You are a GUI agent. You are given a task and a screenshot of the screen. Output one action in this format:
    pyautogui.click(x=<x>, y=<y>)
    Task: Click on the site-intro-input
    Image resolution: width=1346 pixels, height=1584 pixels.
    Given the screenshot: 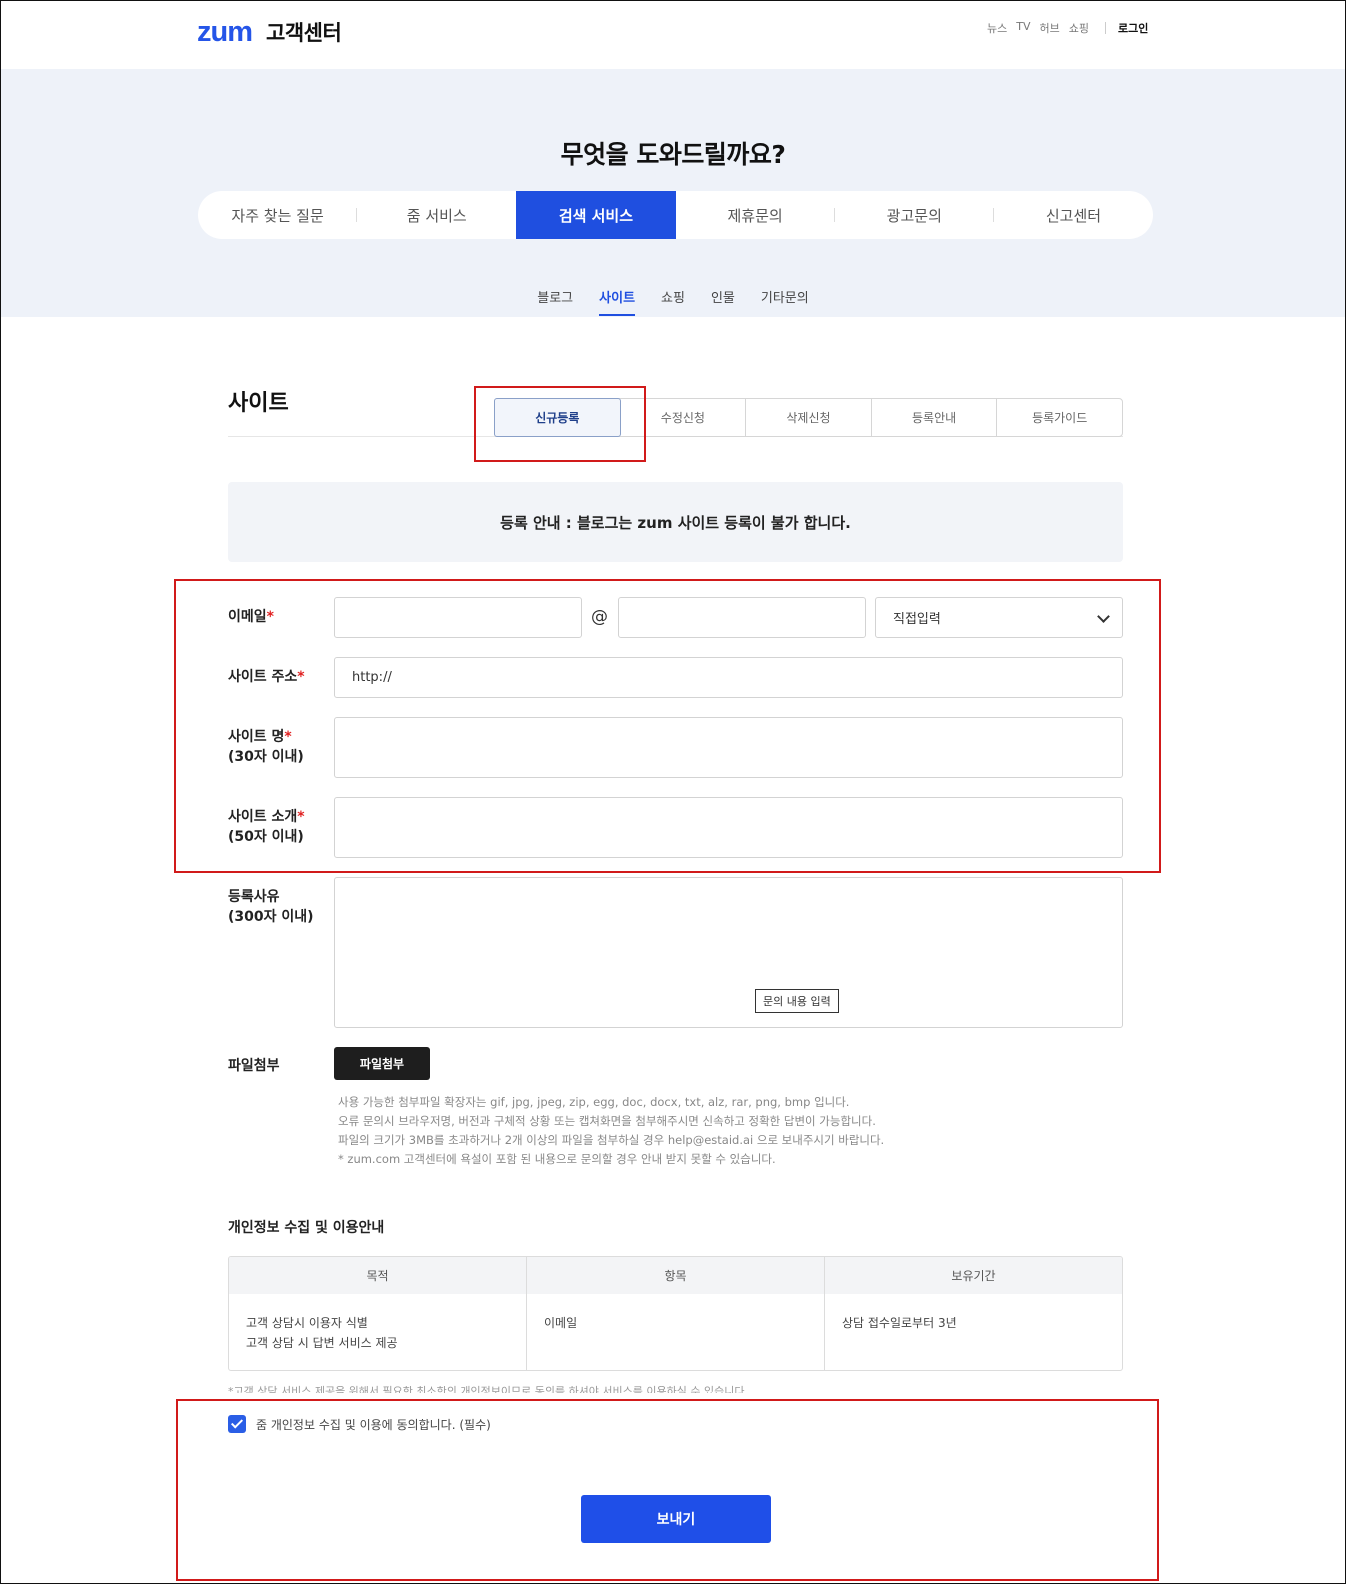 What is the action you would take?
    pyautogui.click(x=728, y=827)
    